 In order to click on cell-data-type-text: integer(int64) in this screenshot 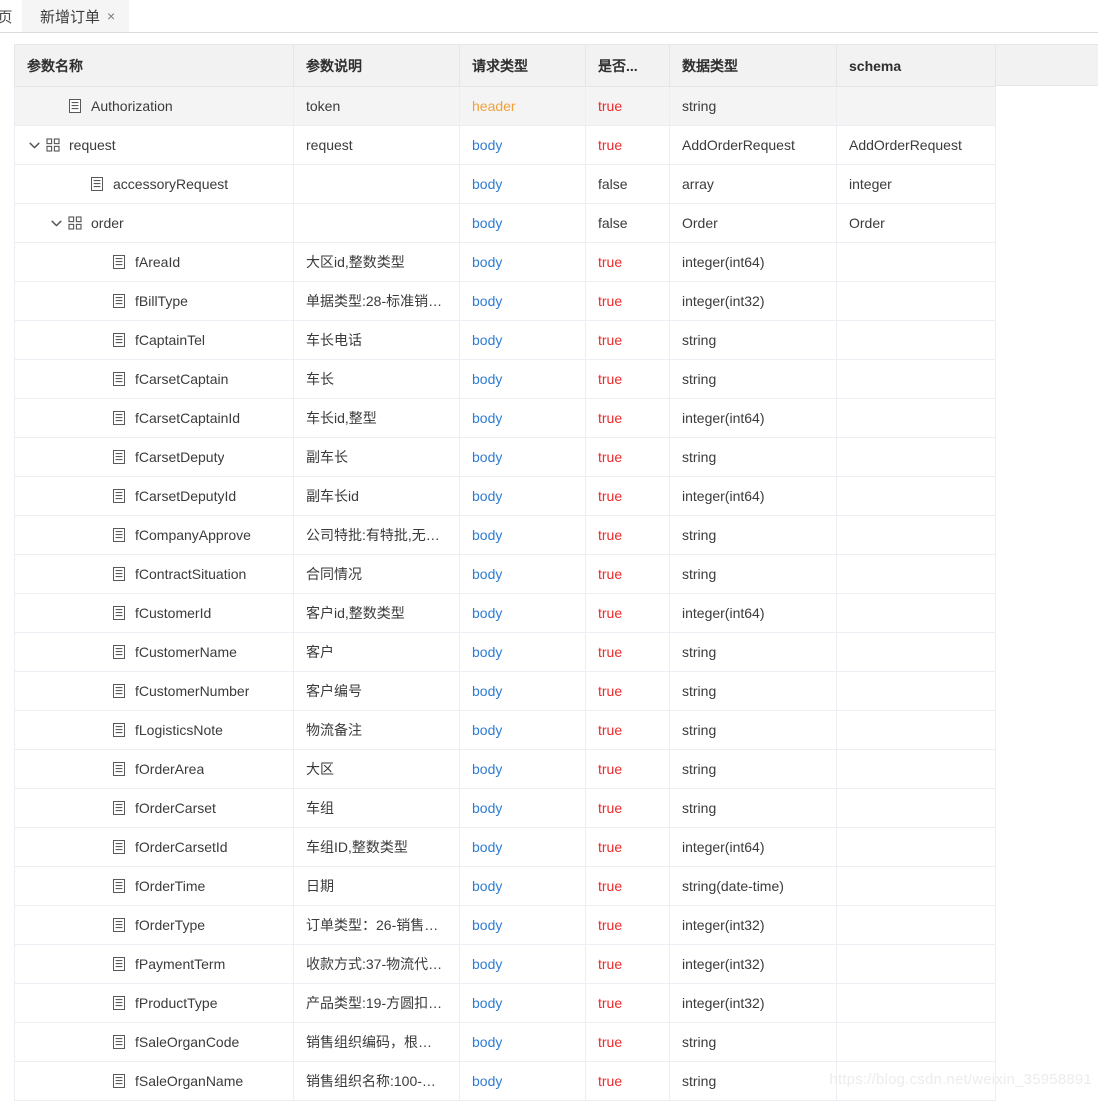, I will do `click(723, 496)`.